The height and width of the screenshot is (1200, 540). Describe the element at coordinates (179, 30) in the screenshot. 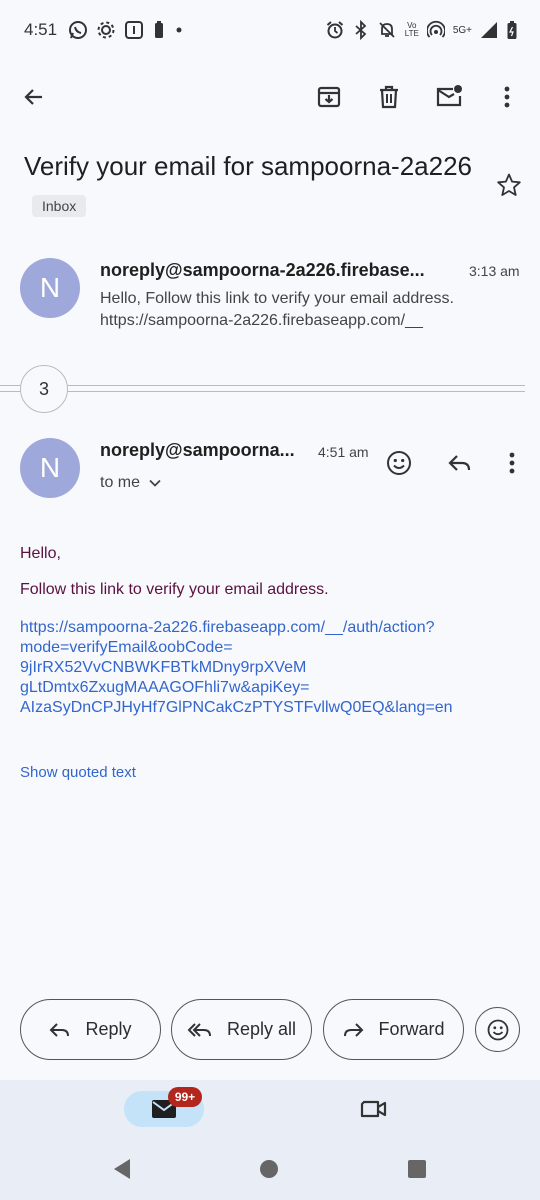

I see `dot-icon` at that location.